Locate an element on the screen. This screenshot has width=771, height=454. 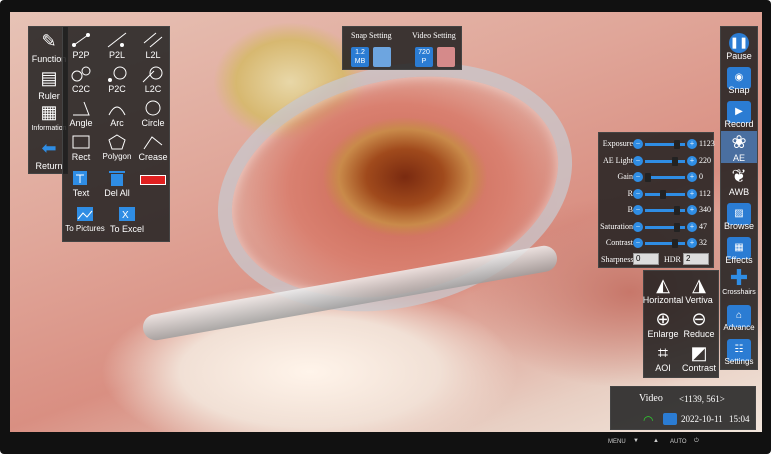
tool-c2c: C2C is located at coordinates (81, 79).